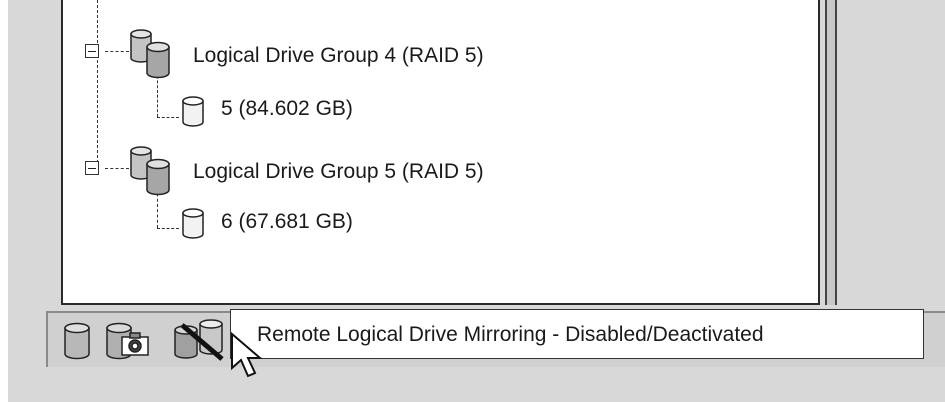 The height and width of the screenshot is (402, 945). What do you see at coordinates (287, 222) in the screenshot?
I see `tree-node-drive-6-label: 6 (67.681 GB)` at bounding box center [287, 222].